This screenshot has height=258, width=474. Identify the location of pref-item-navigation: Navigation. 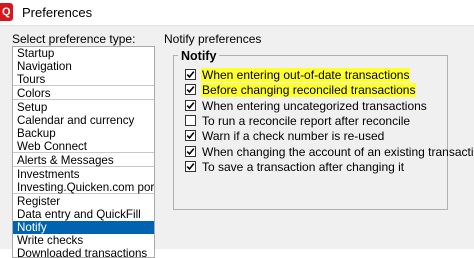
(83, 66).